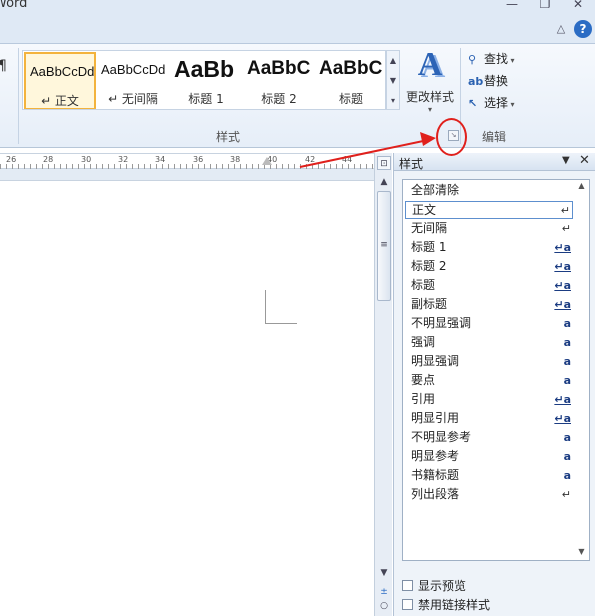 Image resolution: width=595 pixels, height=616 pixels. I want to click on style-list-item: 无间隔 ↵, so click(489, 229).